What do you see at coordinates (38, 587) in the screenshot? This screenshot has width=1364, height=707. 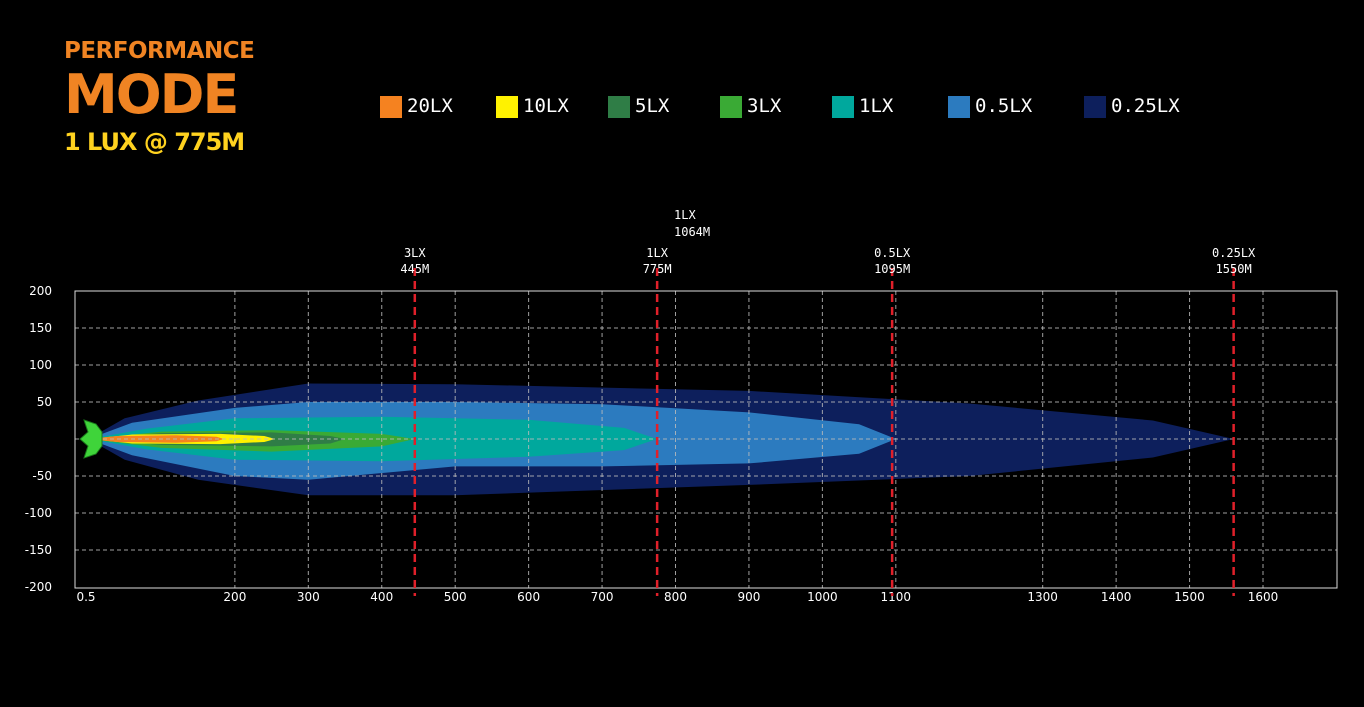 I see `y-tick-label: -200` at bounding box center [38, 587].